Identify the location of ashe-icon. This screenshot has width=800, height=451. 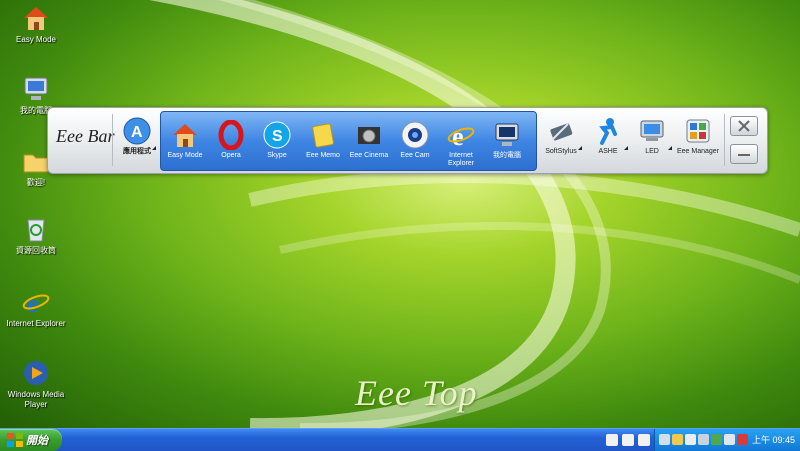
(608, 131).